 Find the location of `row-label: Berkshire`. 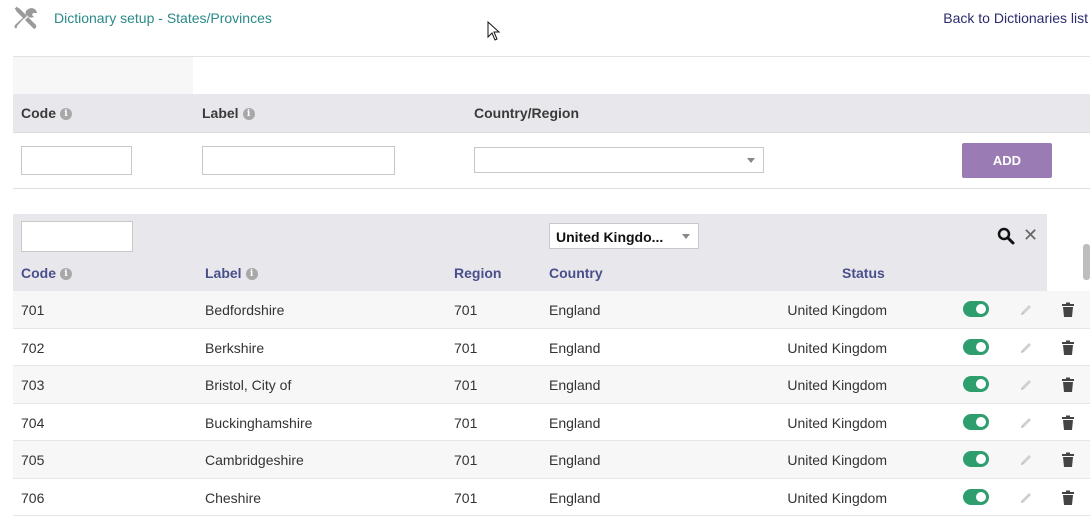

row-label: Berkshire is located at coordinates (234, 348).